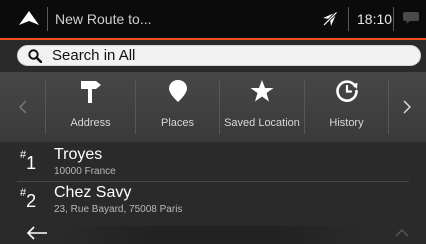 The image size is (426, 244). I want to click on chevron-right-icon, so click(407, 107).